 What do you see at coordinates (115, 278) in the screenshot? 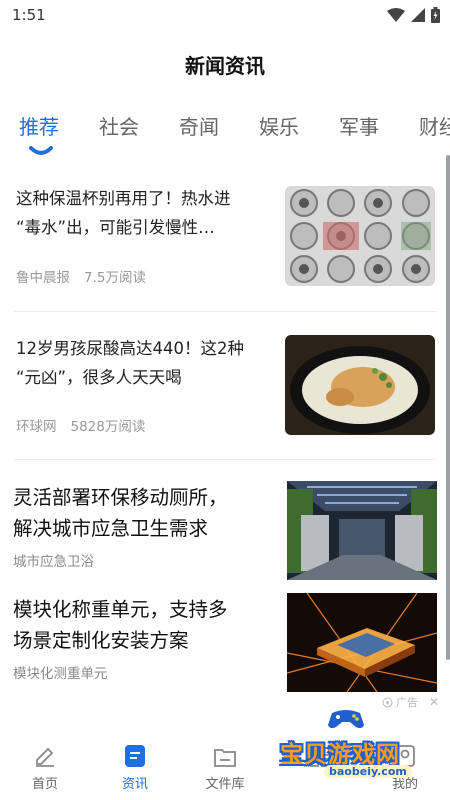
I see `article-reads: 7.5万阅读` at bounding box center [115, 278].